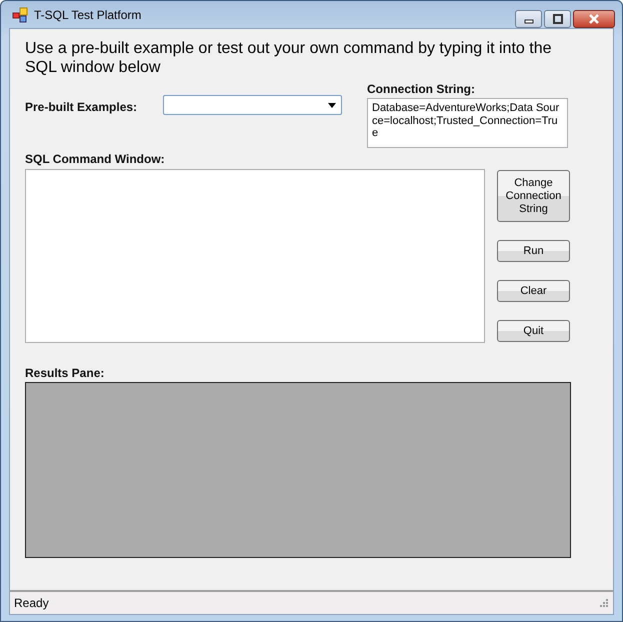 This screenshot has width=623, height=622. I want to click on action-button: Run, so click(533, 251).